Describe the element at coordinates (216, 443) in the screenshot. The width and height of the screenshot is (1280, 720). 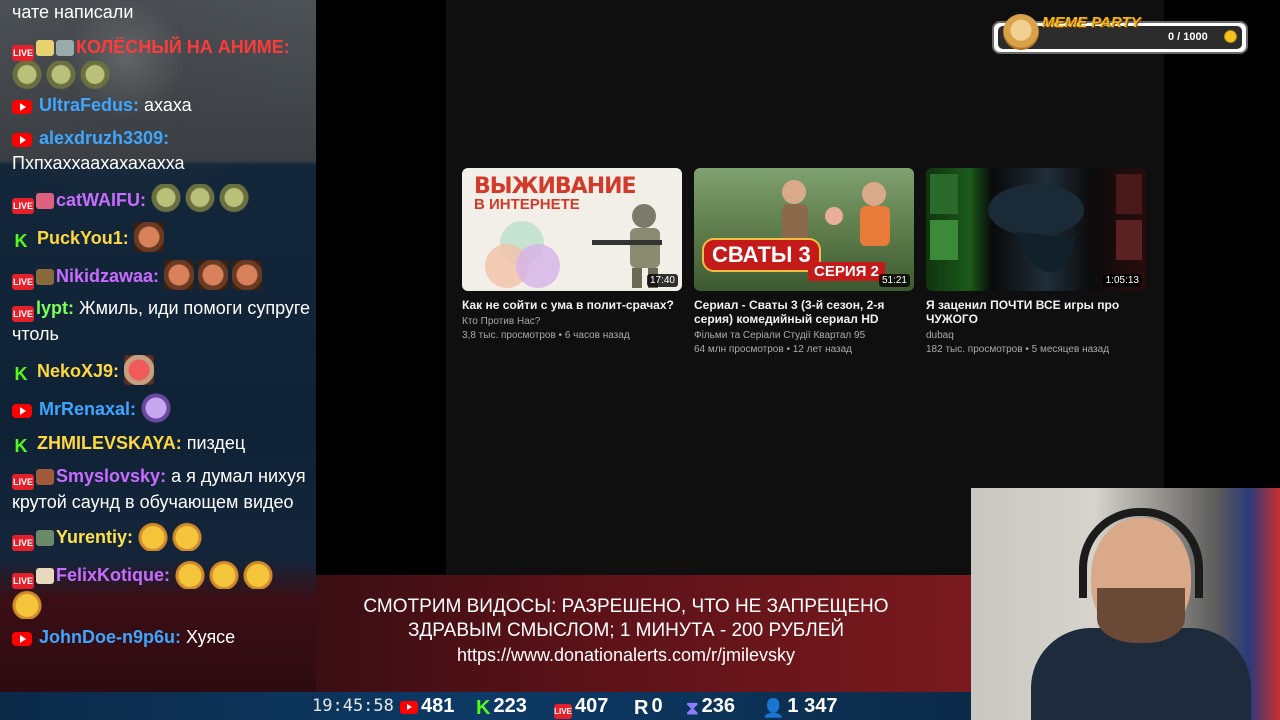
I see `message-text: пиздец` at that location.